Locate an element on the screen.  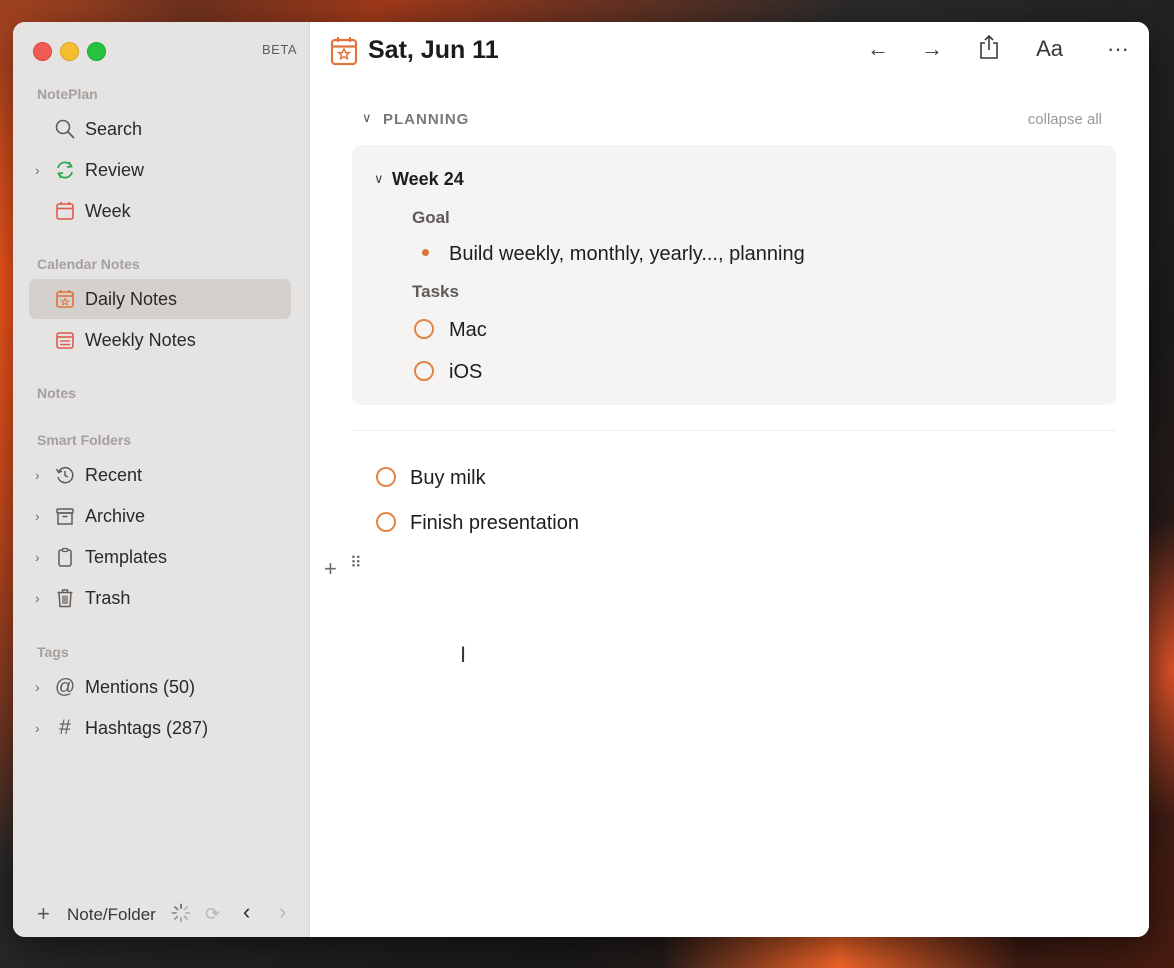
chevron-left-icon: ‹ is located at coordinates (246, 912).